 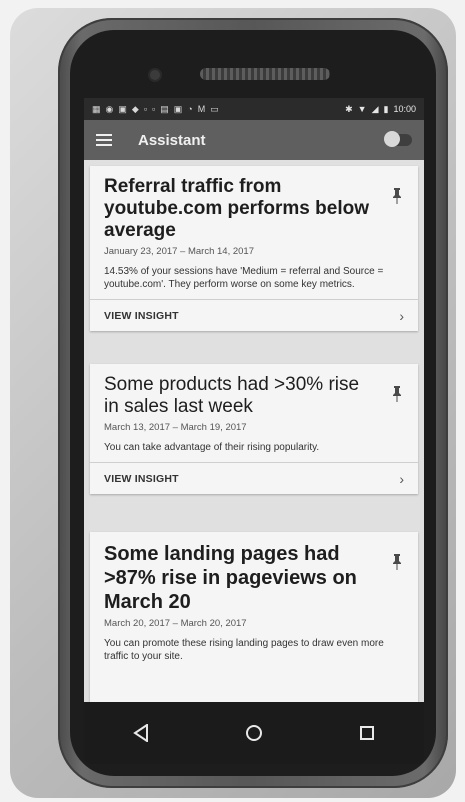 I want to click on recents-button, so click(x=367, y=733).